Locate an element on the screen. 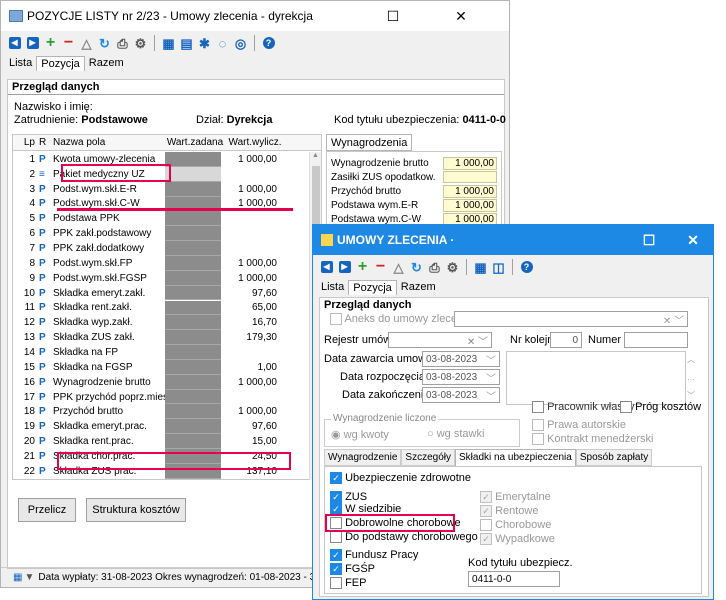 The height and width of the screenshot is (600, 726). register-select: ✕ ﹀ is located at coordinates (440, 340).